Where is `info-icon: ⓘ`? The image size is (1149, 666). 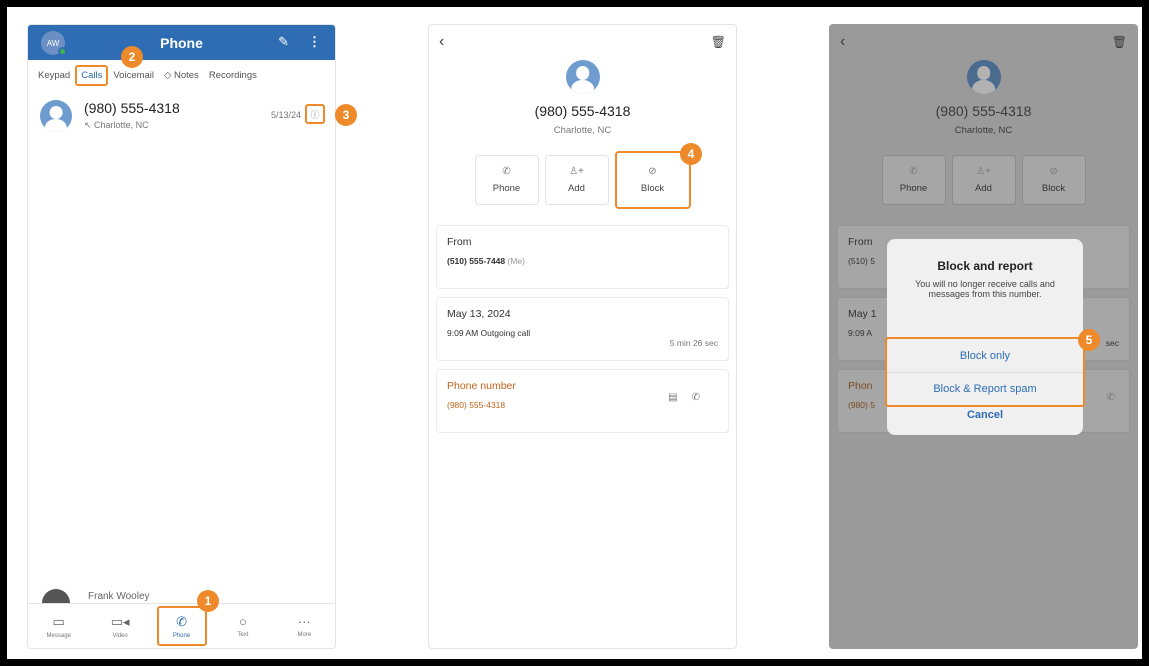
info-icon: ⓘ is located at coordinates (315, 114).